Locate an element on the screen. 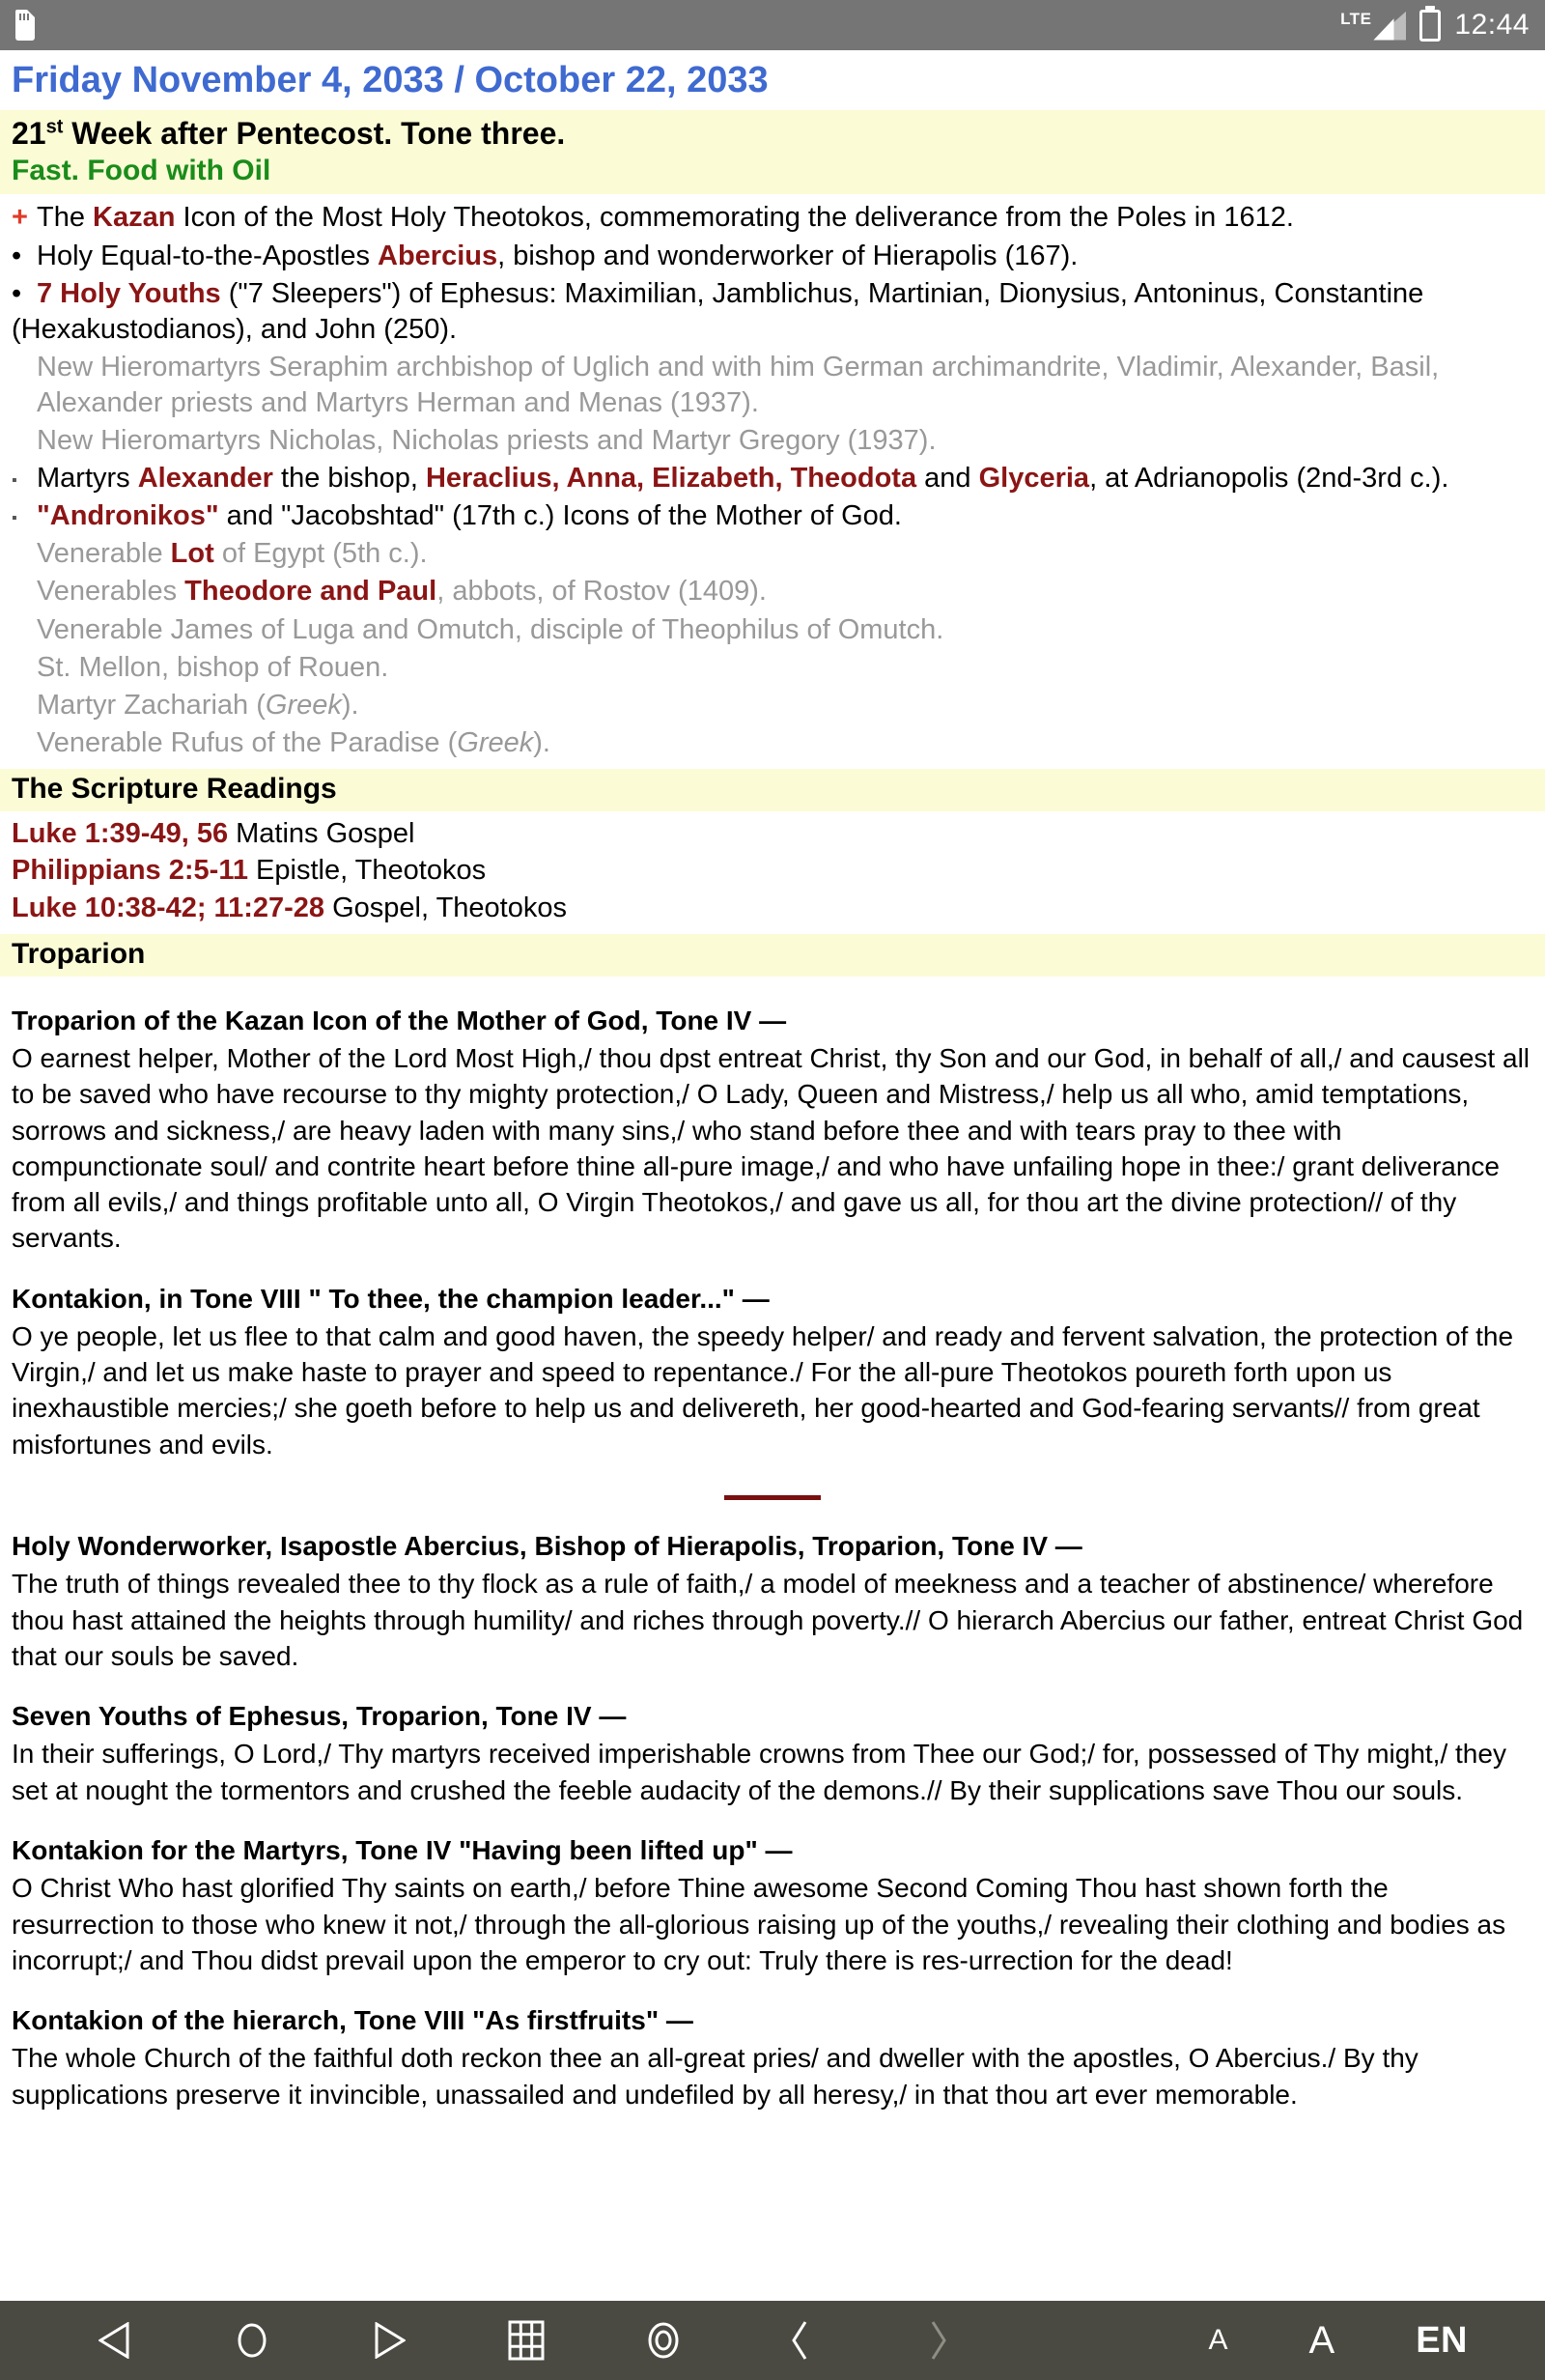 The height and width of the screenshot is (2380, 1545). scripture-reading-label: Matins Gospel is located at coordinates (321, 834).